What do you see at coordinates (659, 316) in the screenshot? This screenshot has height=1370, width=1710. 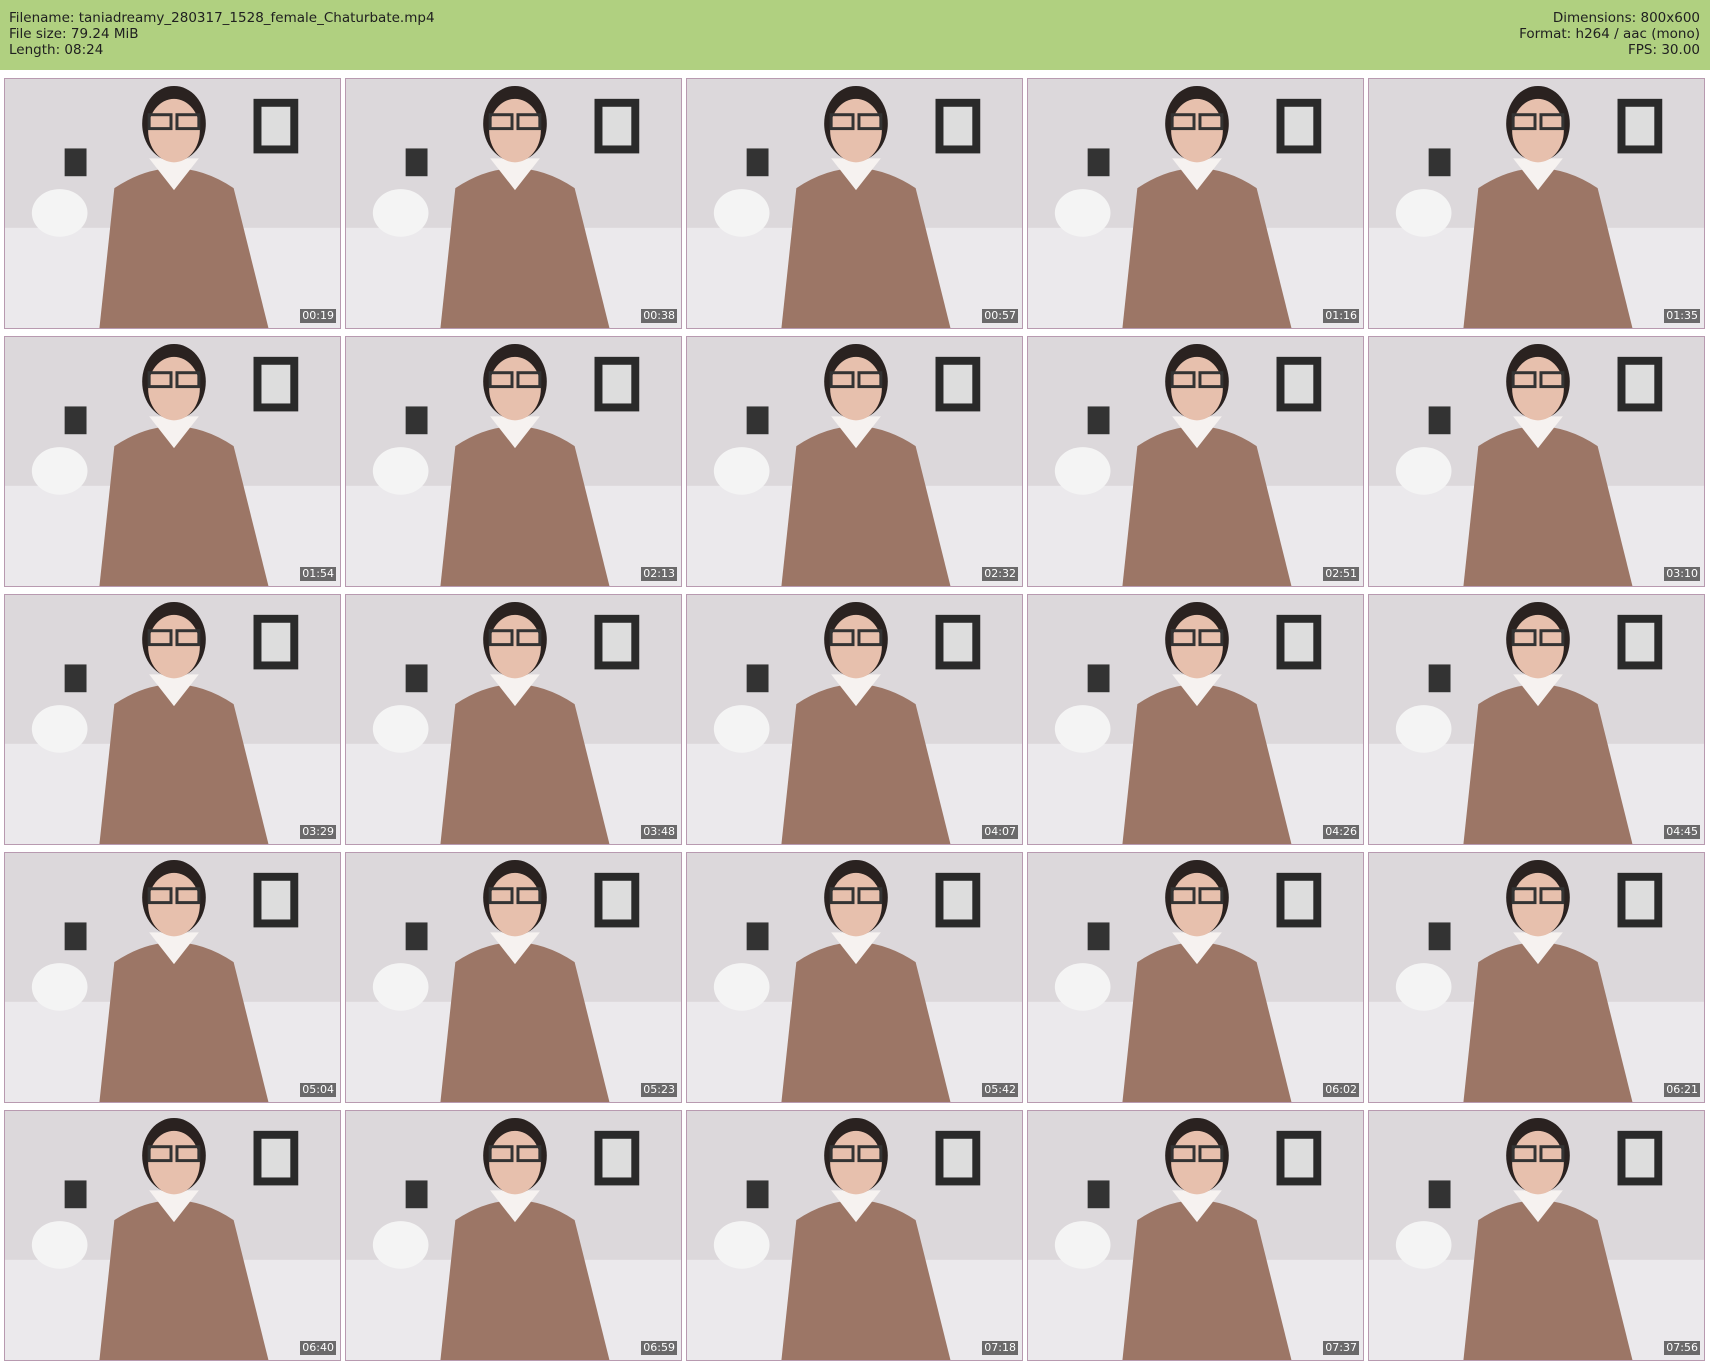 I see `timestamp-label: 00:38` at bounding box center [659, 316].